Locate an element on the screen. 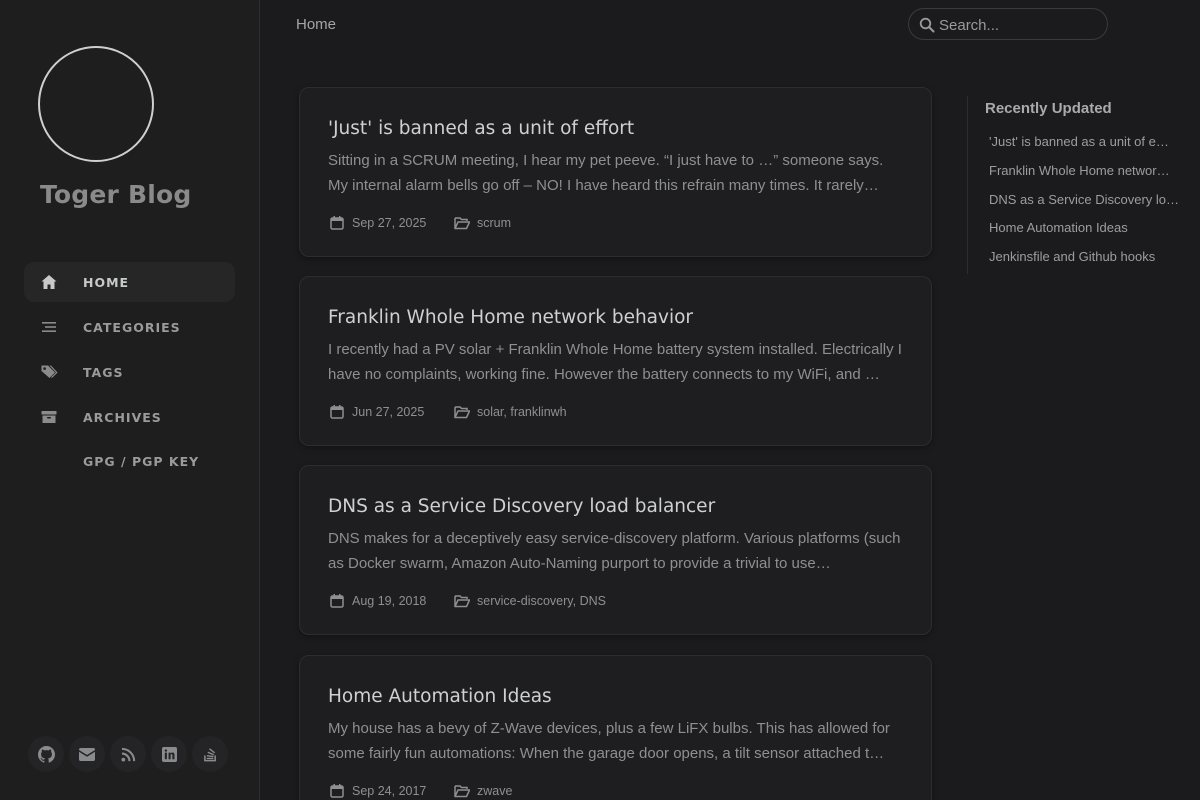  sidebar-item-archives: ARCHIVES is located at coordinates (129, 417).